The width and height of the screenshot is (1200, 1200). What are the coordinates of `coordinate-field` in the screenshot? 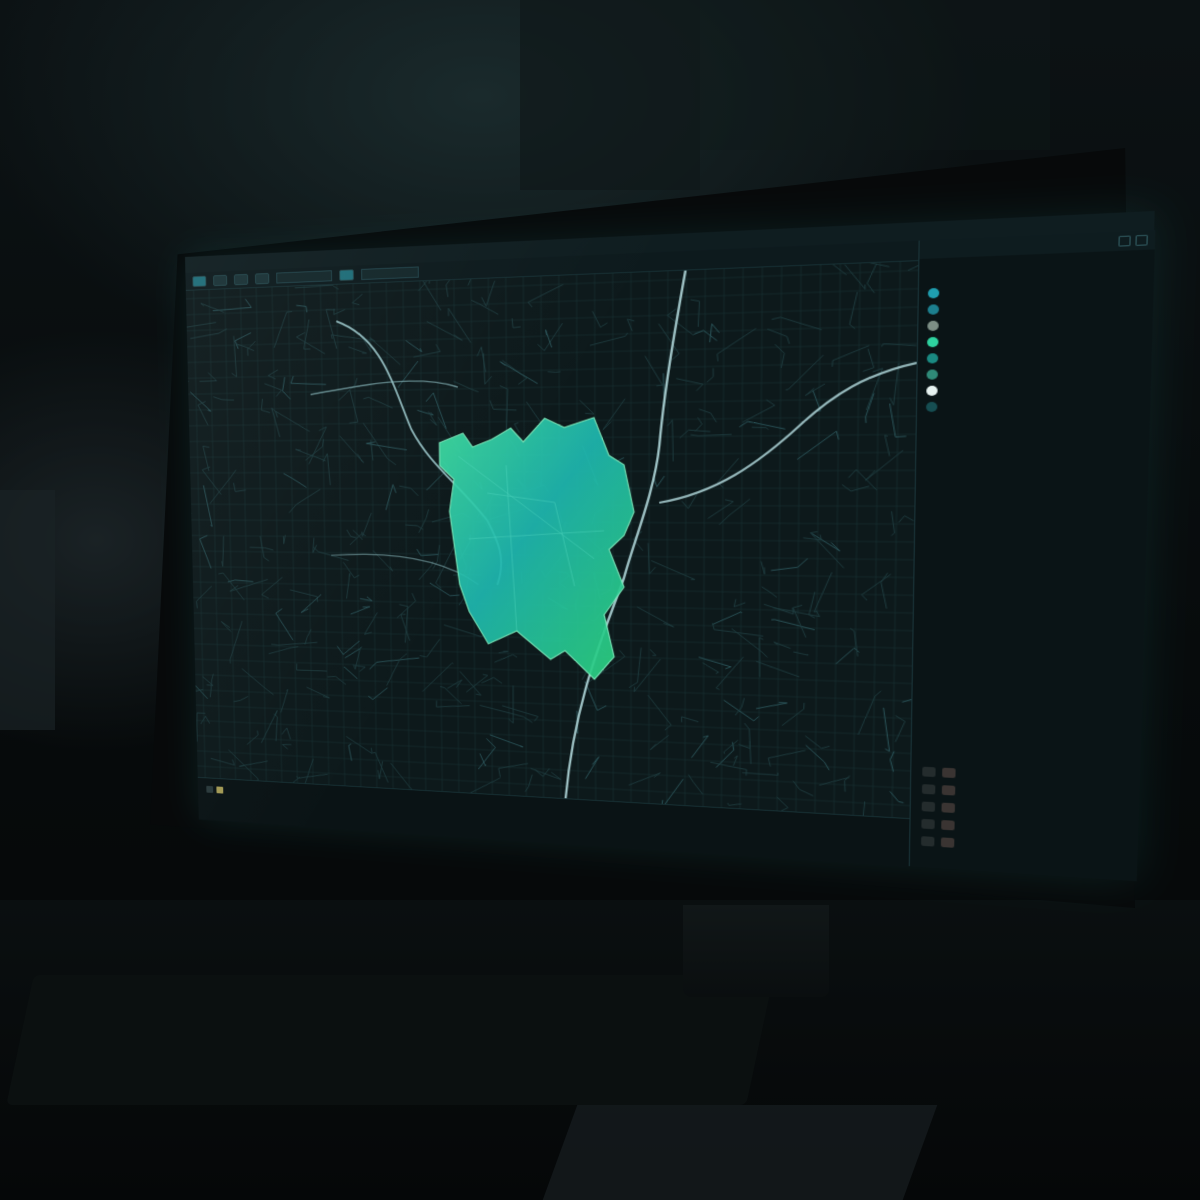 It's located at (304, 276).